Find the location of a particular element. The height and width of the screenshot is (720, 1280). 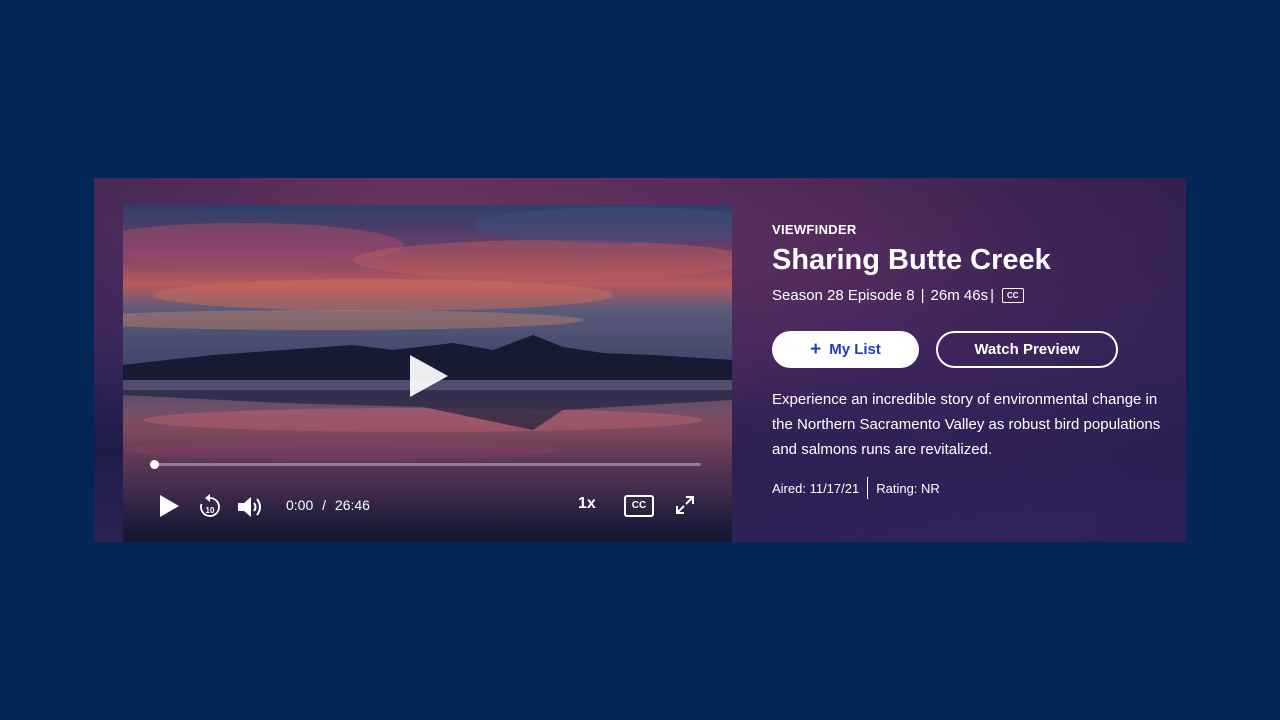

rating: Rating: NR is located at coordinates (908, 488).